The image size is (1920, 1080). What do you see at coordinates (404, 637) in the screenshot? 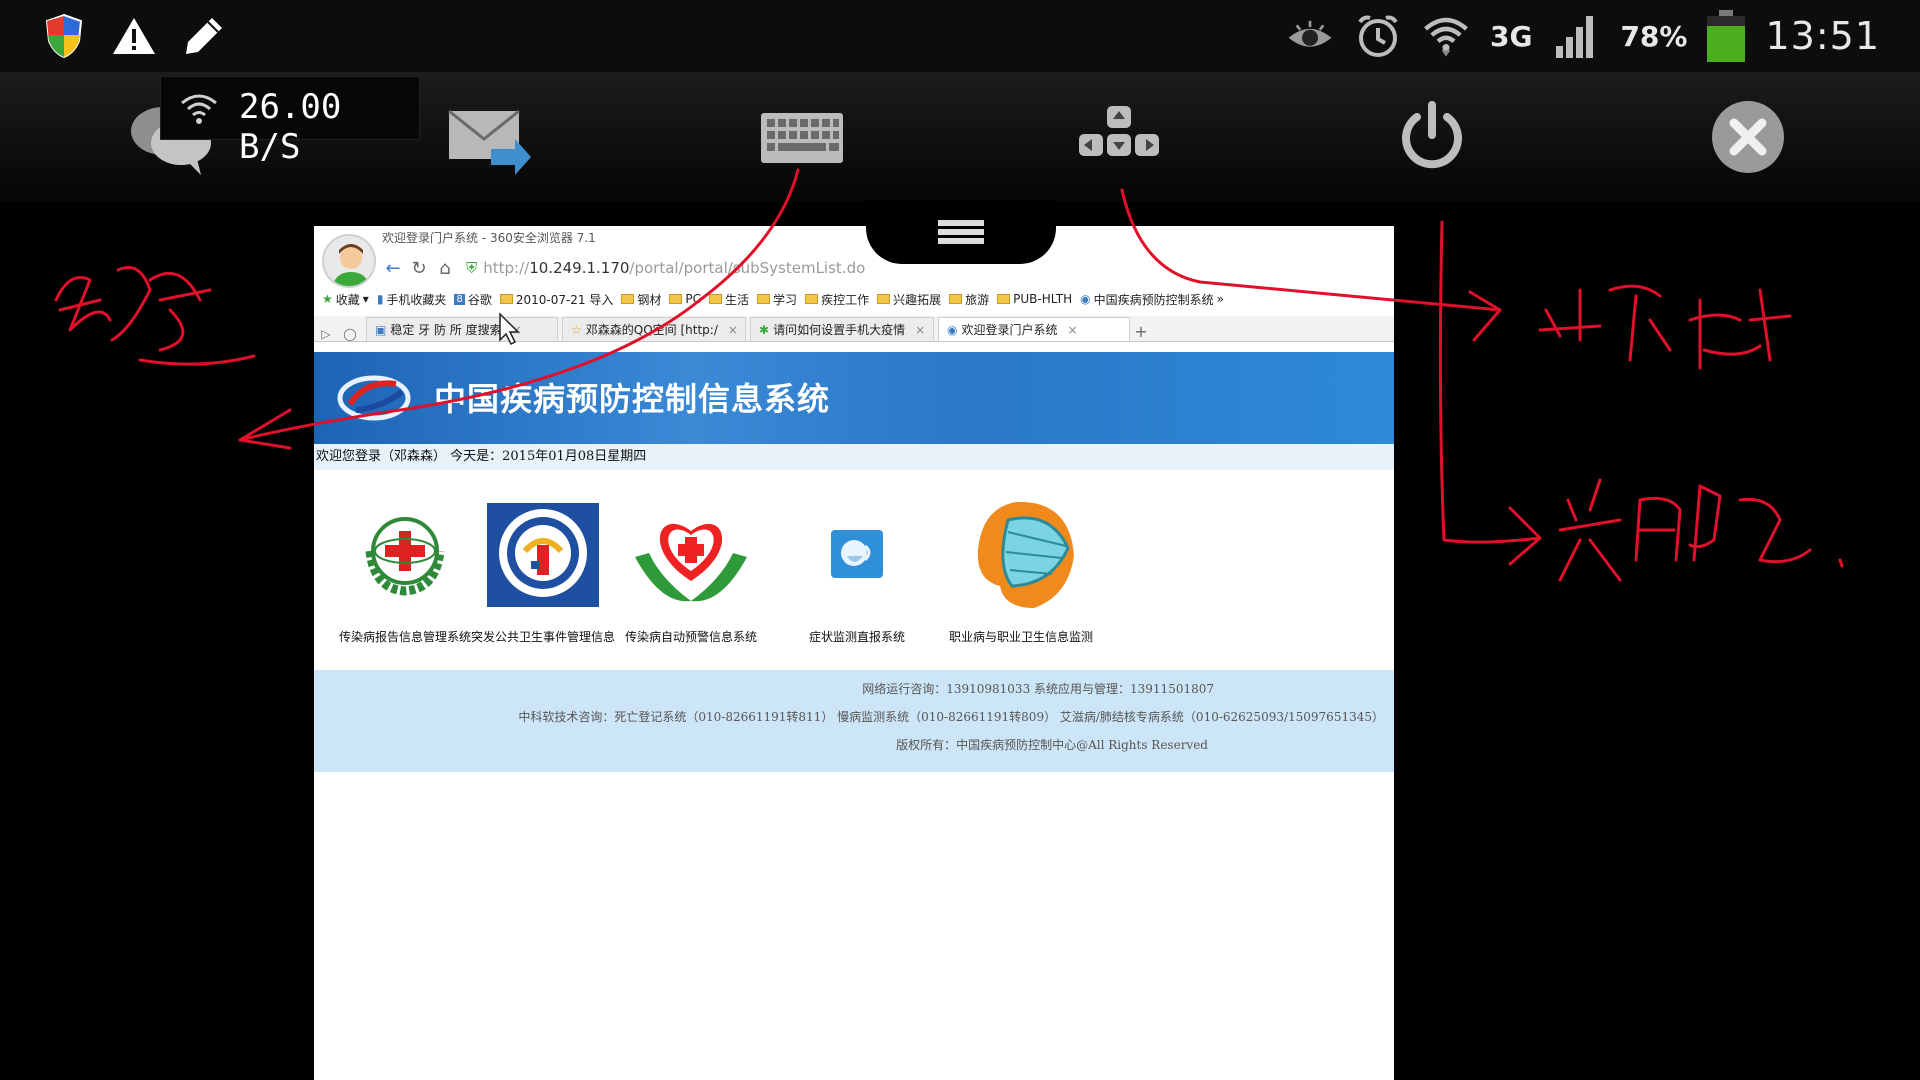
I see `subsystem-label: 传染病报告信息管理系统` at bounding box center [404, 637].